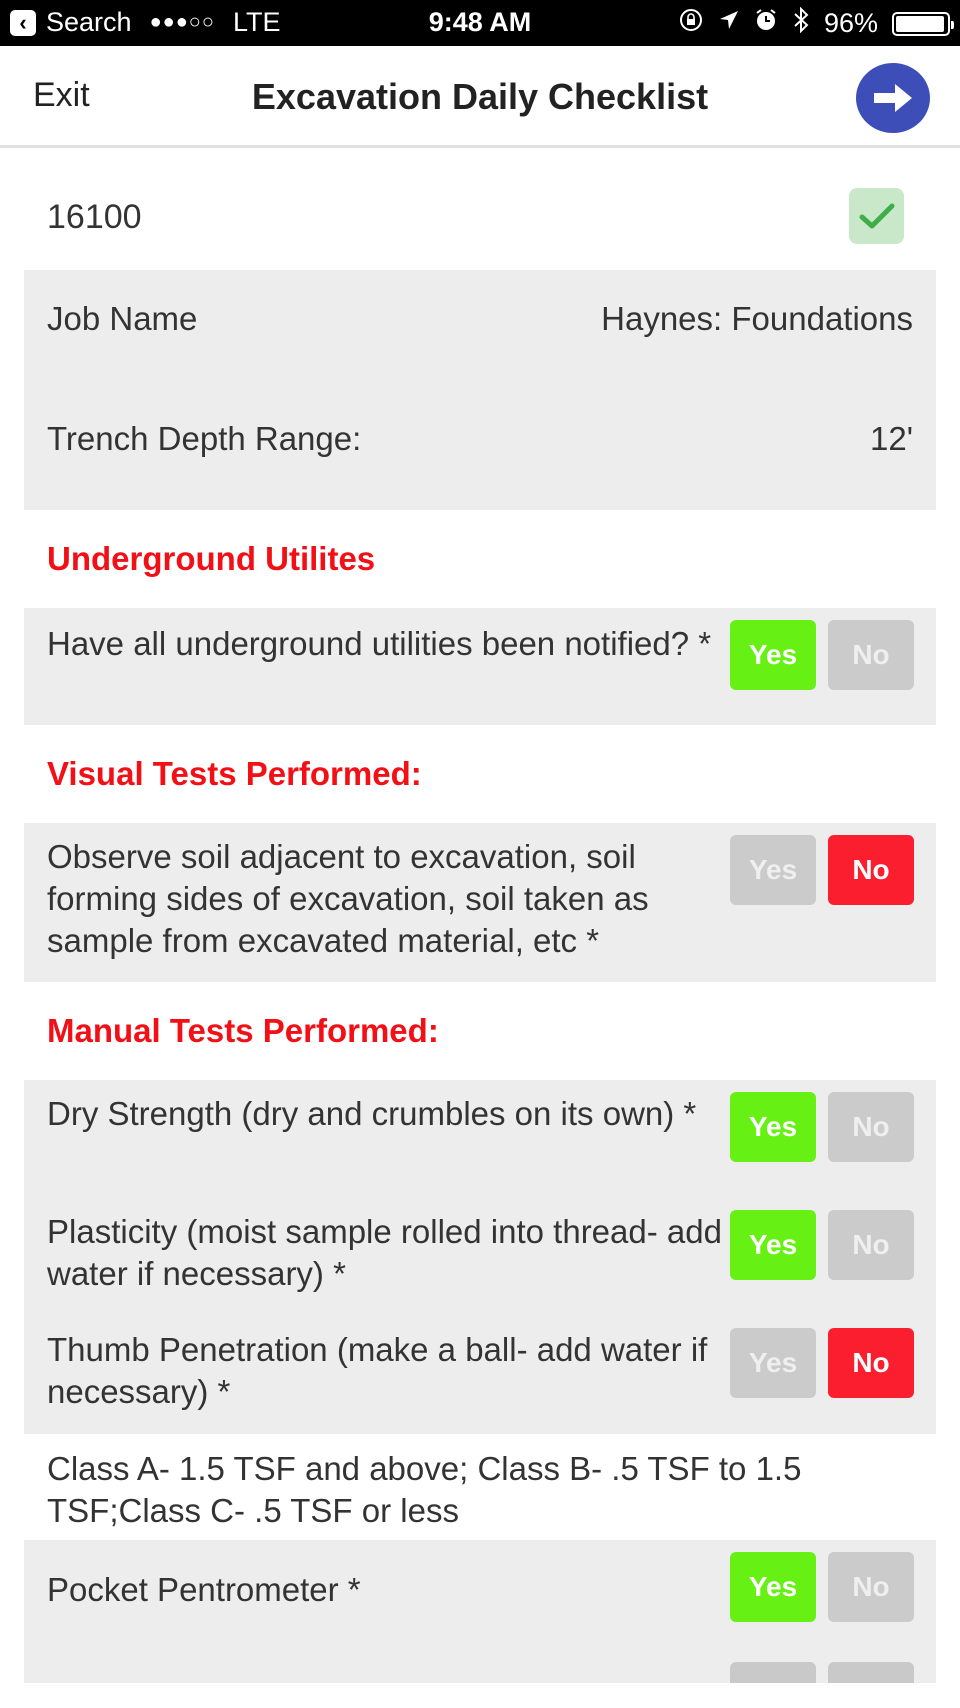 The width and height of the screenshot is (960, 1708). What do you see at coordinates (234, 773) in the screenshot?
I see `section-title-visual-tests: Visual Tests Performed:` at bounding box center [234, 773].